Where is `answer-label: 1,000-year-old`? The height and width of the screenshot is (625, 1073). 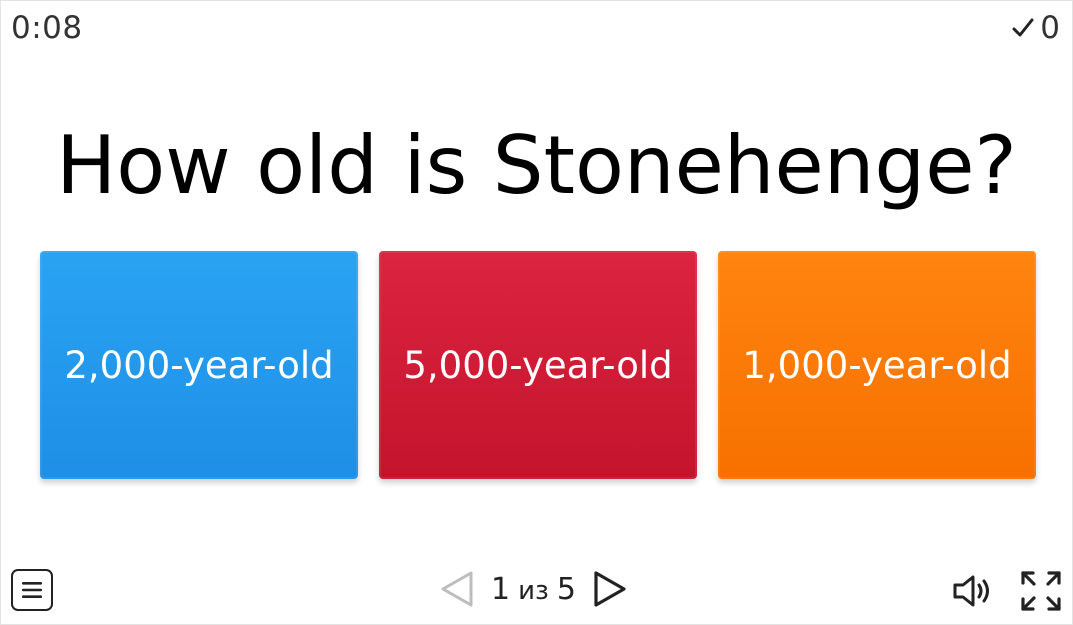
answer-label: 1,000-year-old is located at coordinates (877, 365).